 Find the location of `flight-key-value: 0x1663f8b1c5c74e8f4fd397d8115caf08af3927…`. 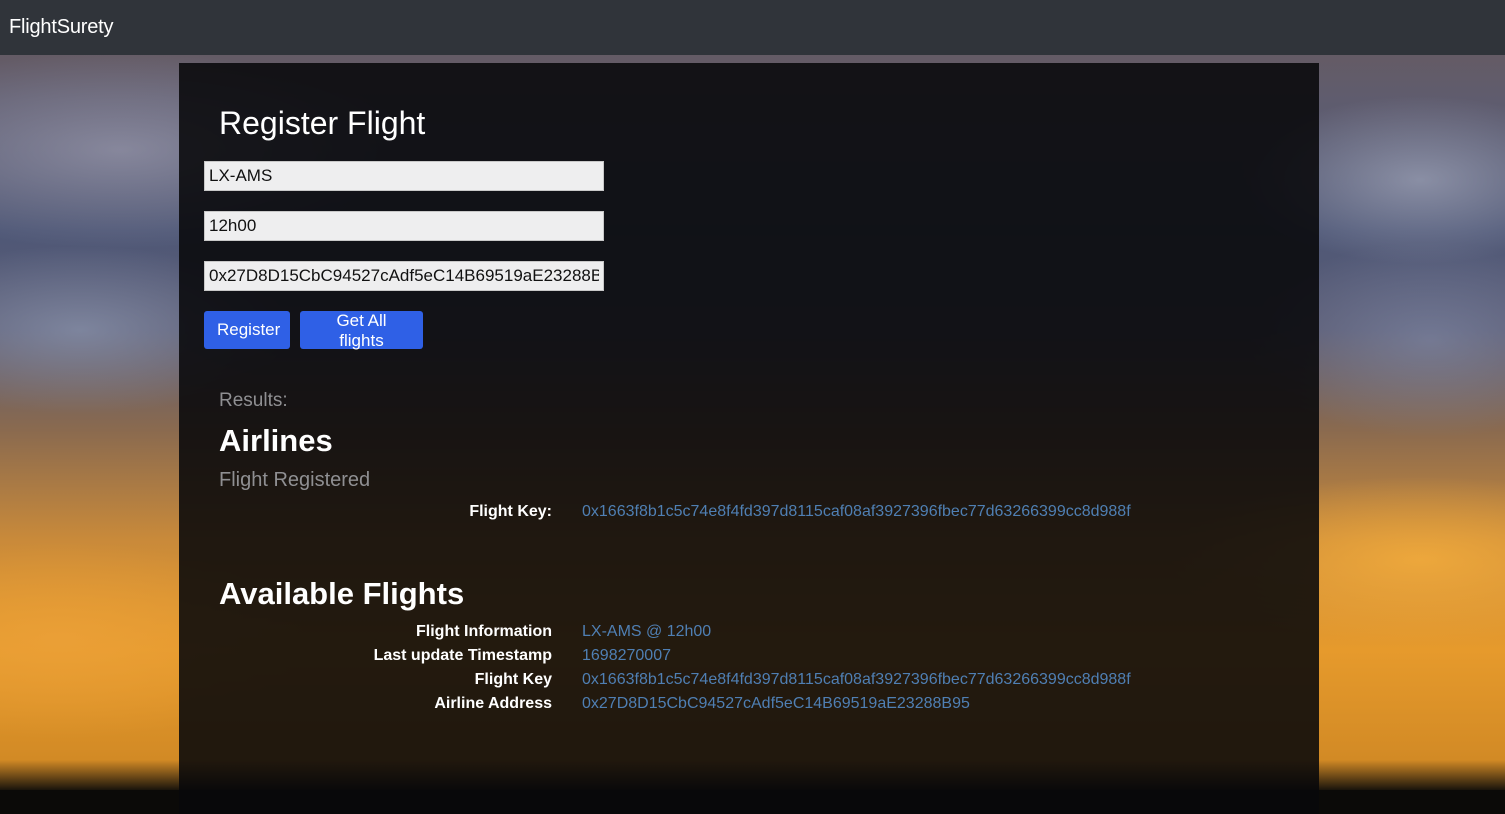

flight-key-value: 0x1663f8b1c5c74e8f4fd397d8115caf08af3927… is located at coordinates (856, 511).